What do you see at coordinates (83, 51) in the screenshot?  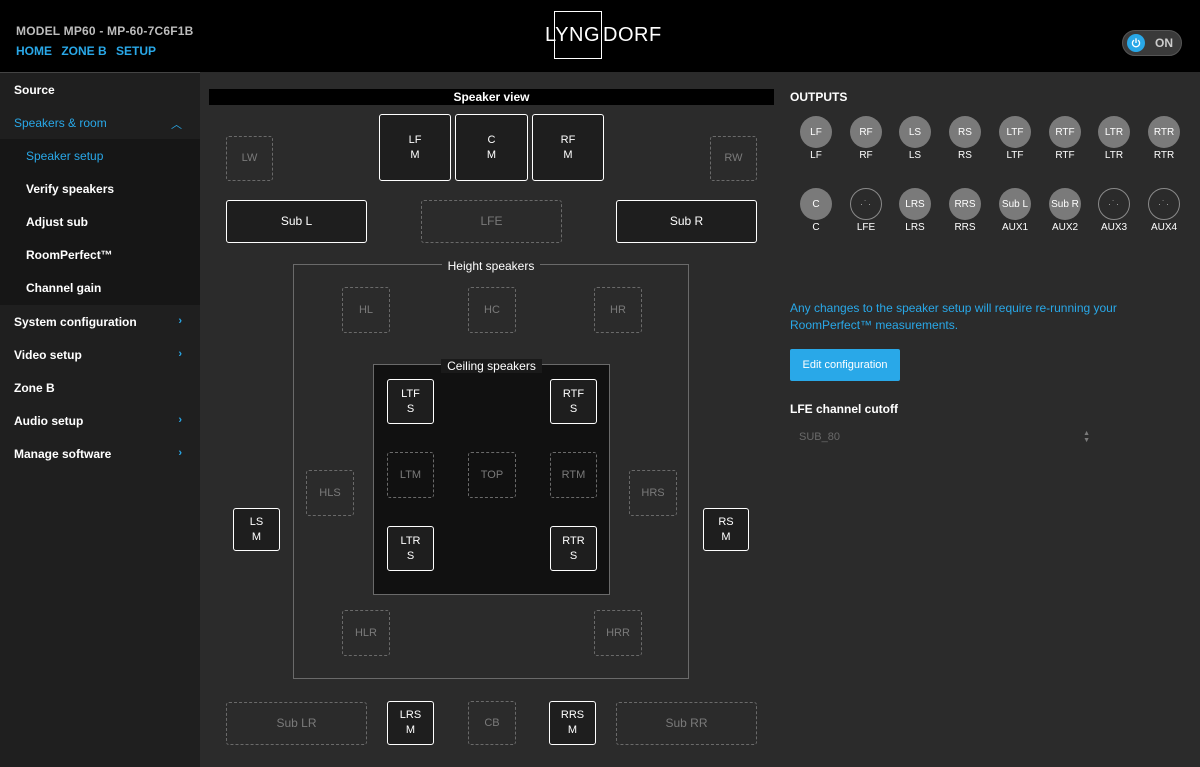 I see `breadcrumb-zone-b: ZONE B` at bounding box center [83, 51].